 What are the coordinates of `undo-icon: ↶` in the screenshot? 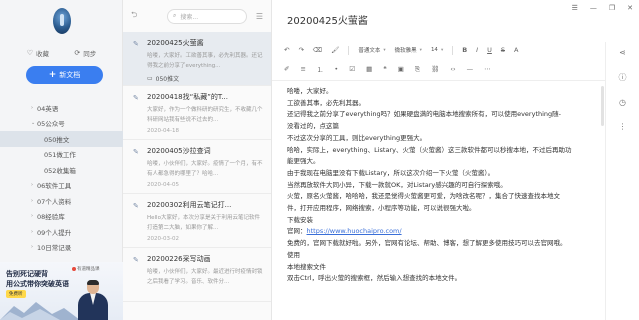 It's located at (286, 50).